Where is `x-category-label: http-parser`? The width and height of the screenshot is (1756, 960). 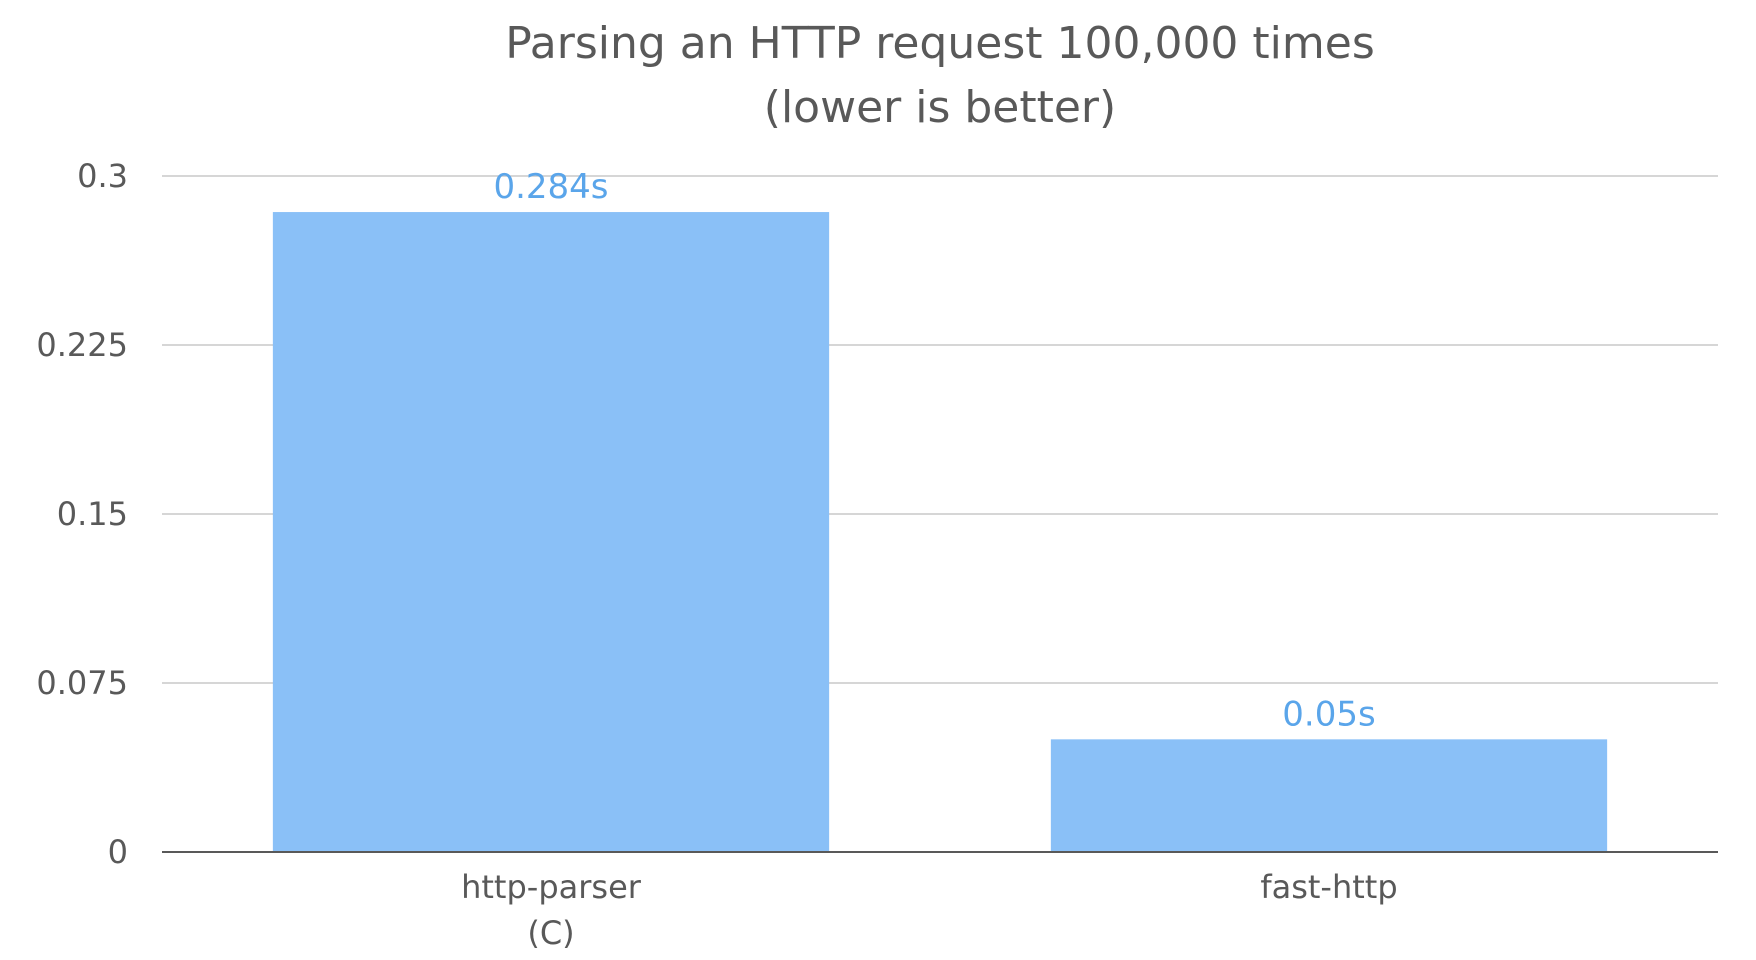 x-category-label: http-parser is located at coordinates (551, 887).